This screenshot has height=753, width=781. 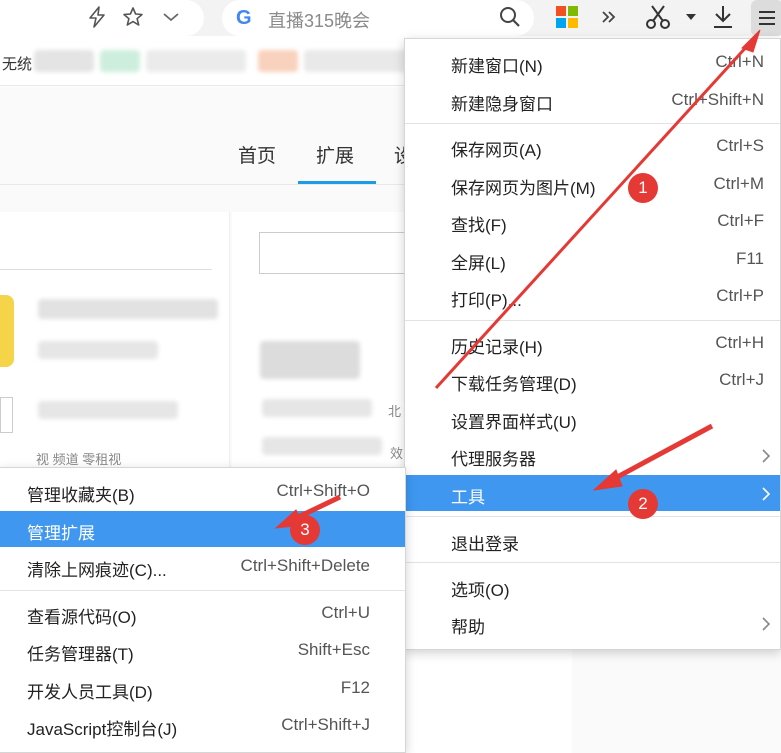 I want to click on browser-toolbar: G 直播315晚会, so click(x=390, y=18).